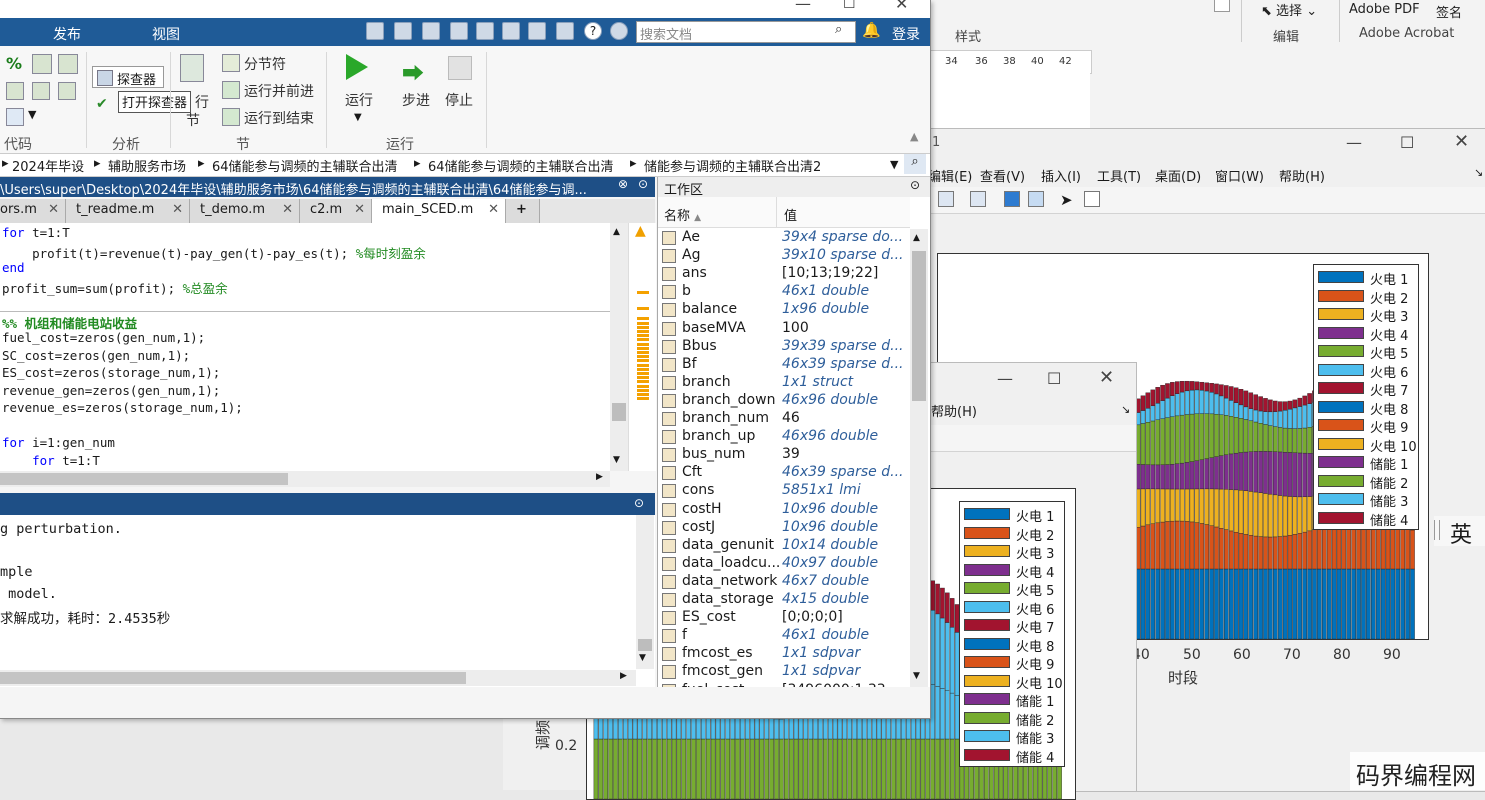 The width and height of the screenshot is (1485, 800). Describe the element at coordinates (784, 672) in the screenshot. I see `workspace-row: fmcost_gen 1x1 sdpvar` at that location.